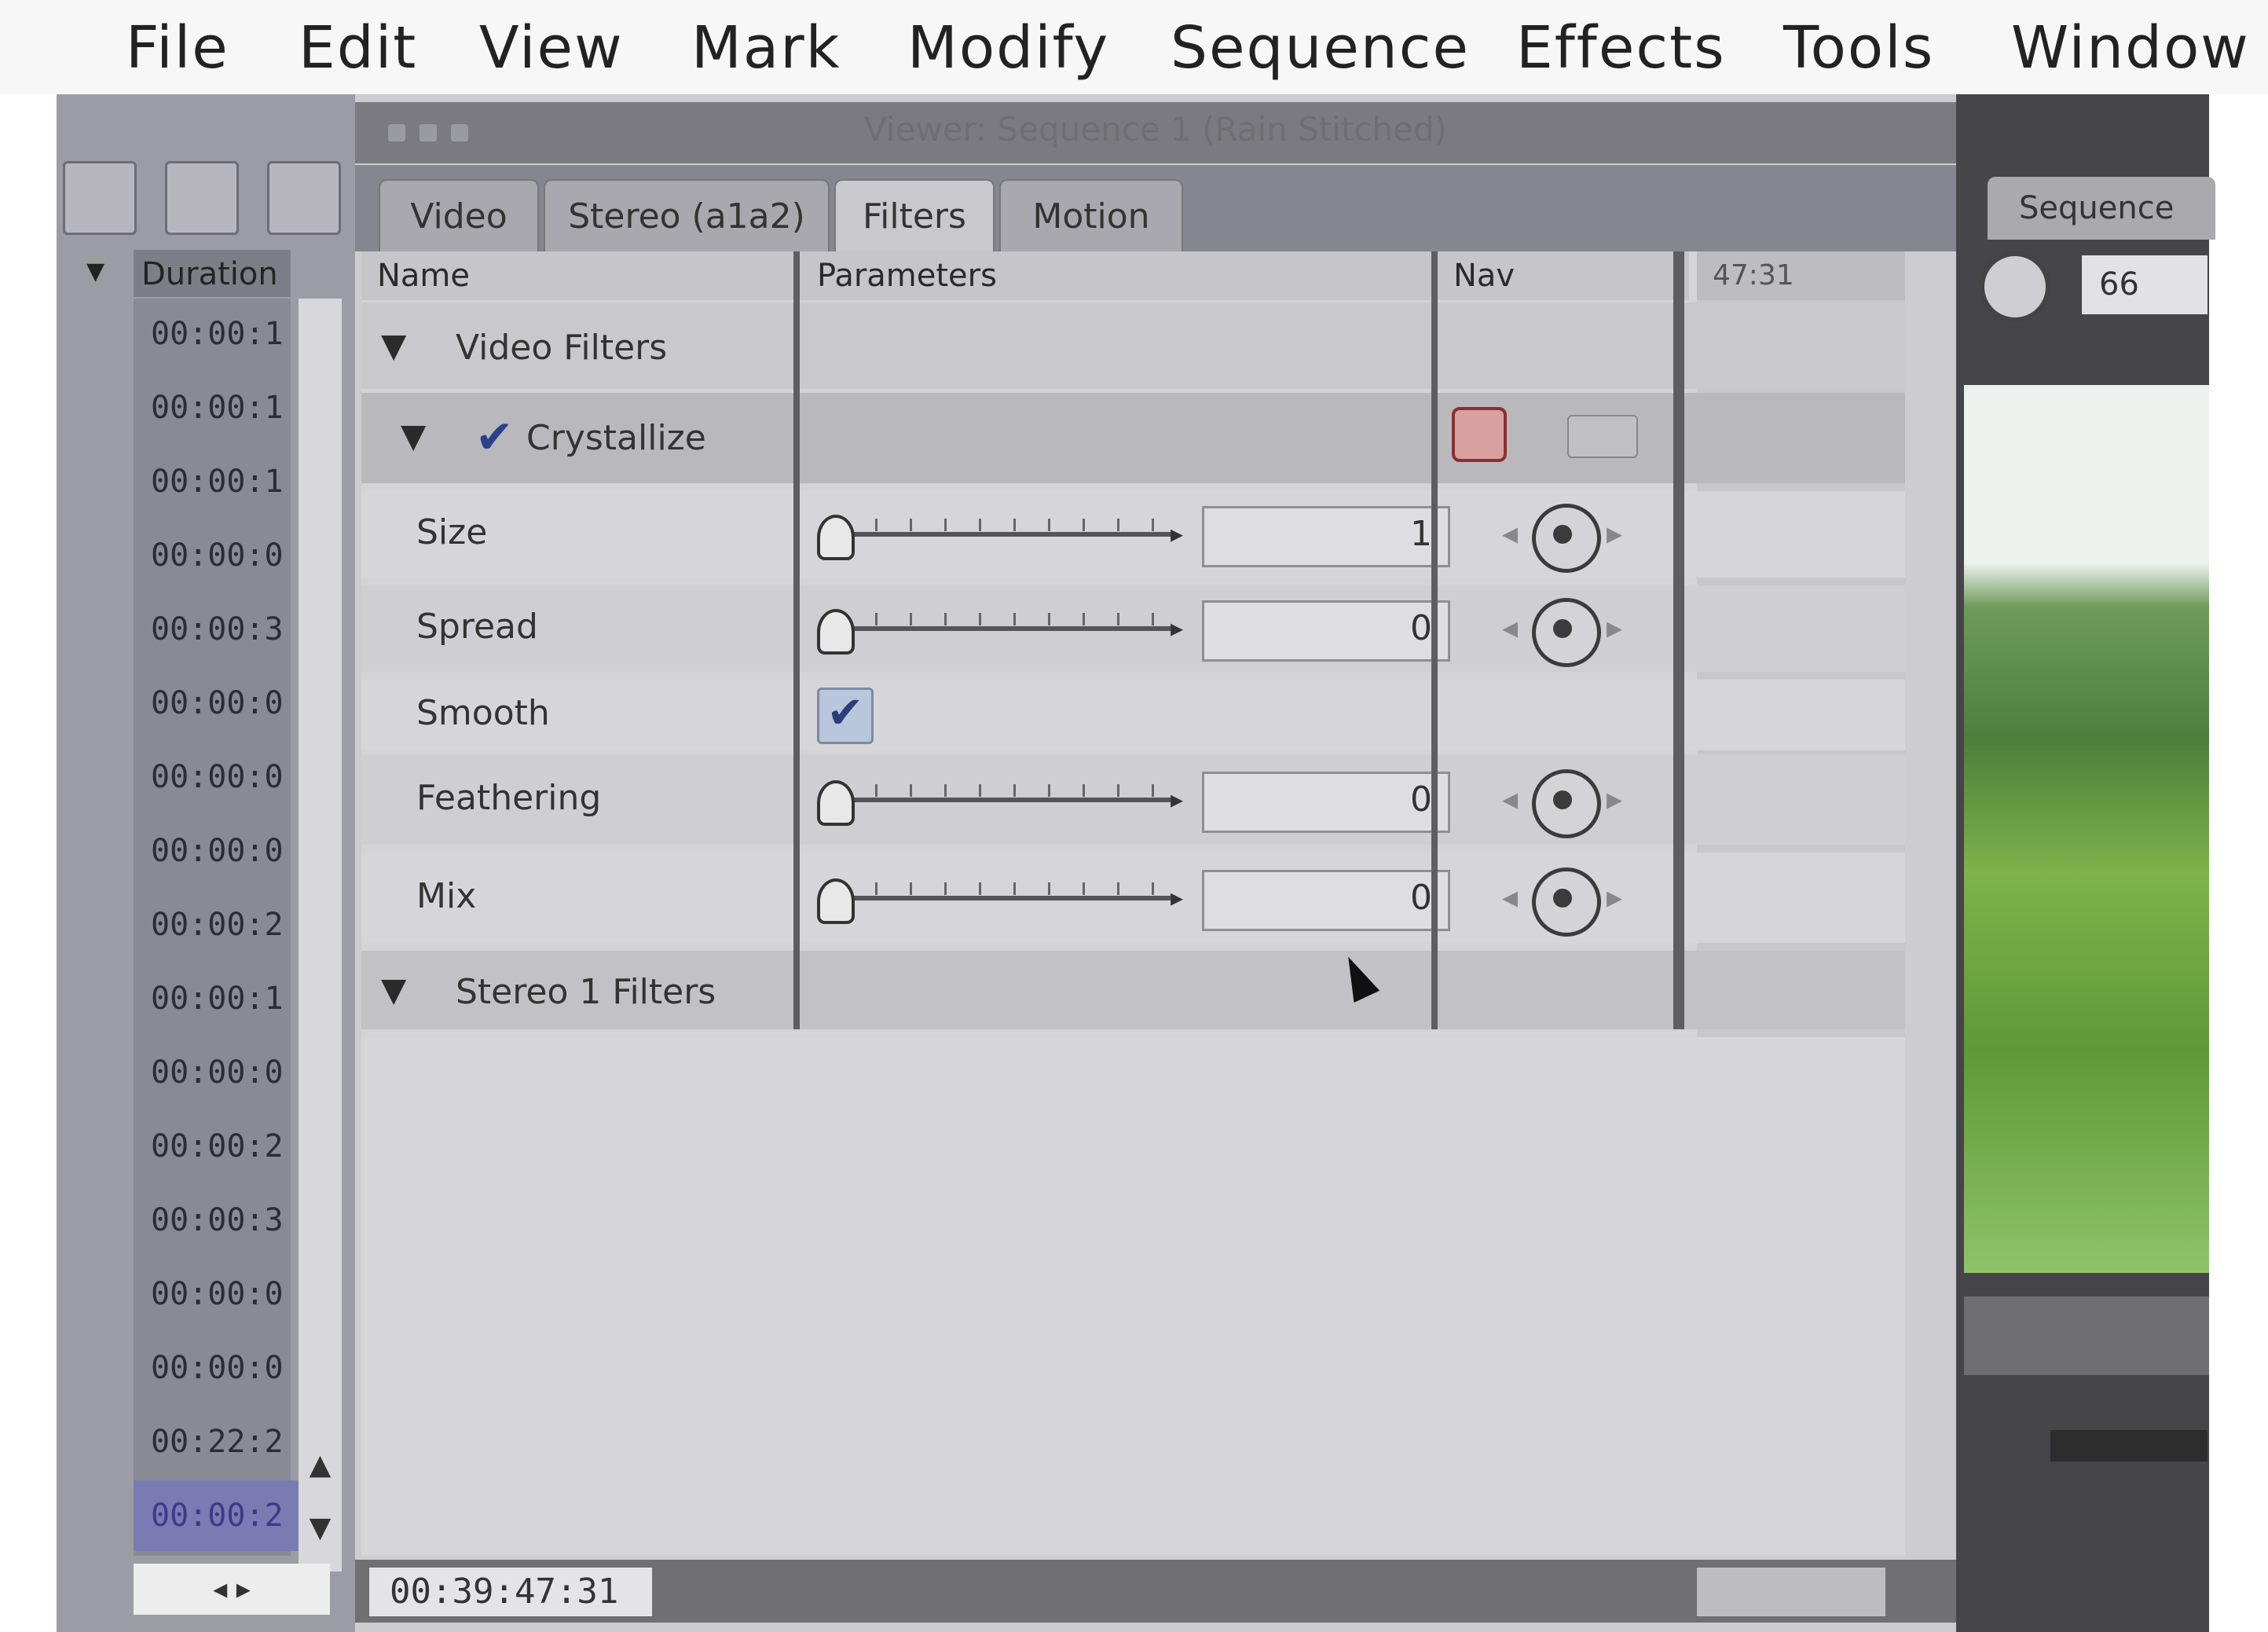  What do you see at coordinates (2015, 286) in the screenshot?
I see `canvas-jog-icon` at bounding box center [2015, 286].